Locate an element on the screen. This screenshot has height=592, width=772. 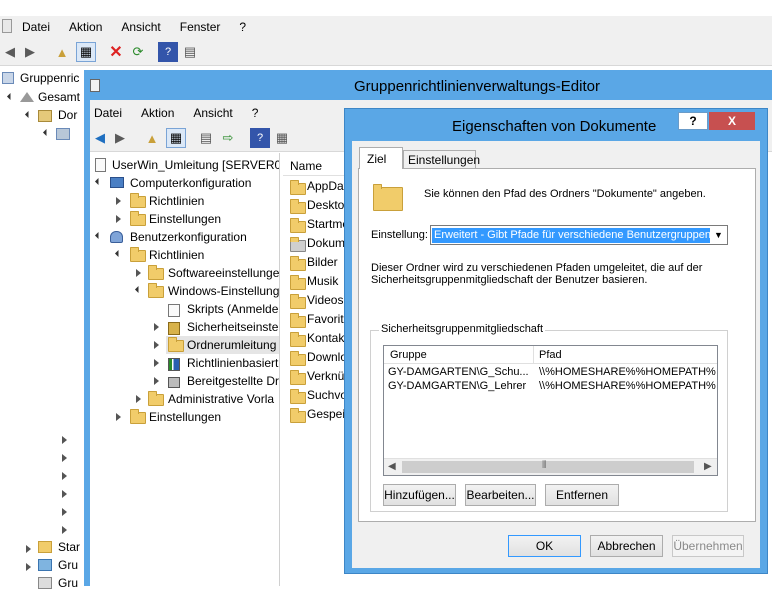
list-item: Dokum is located at coordinates (326, 243).